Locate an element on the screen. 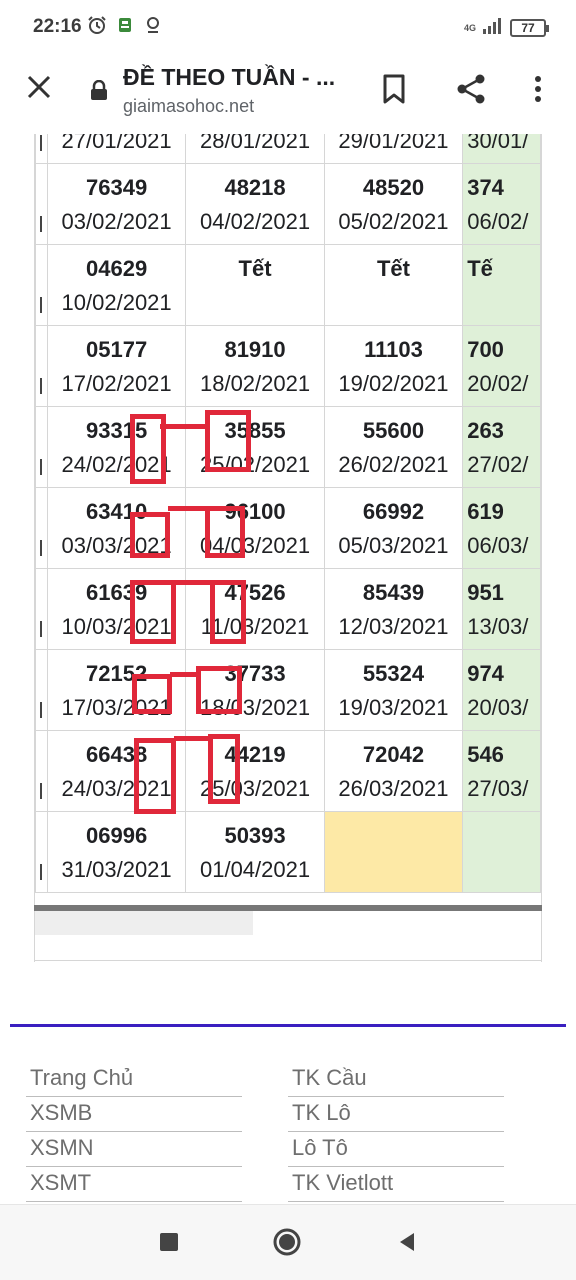  recents-icon is located at coordinates (169, 1242).